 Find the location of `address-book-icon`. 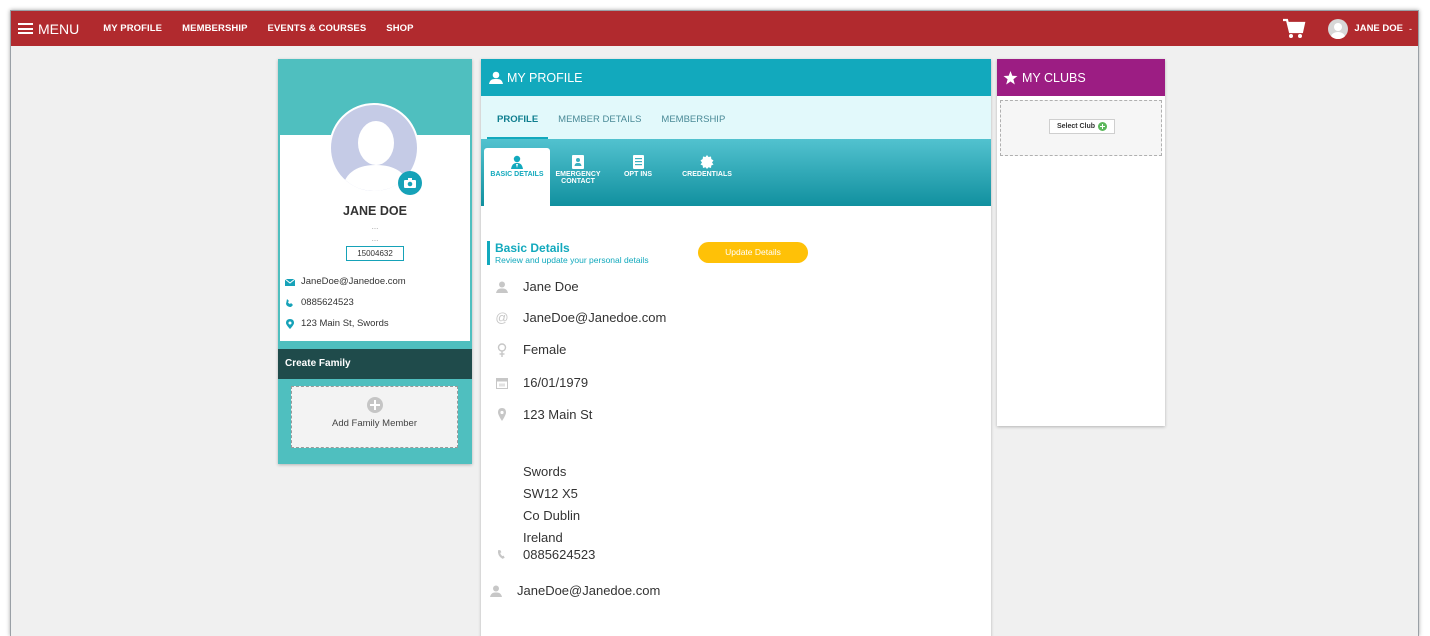

address-book-icon is located at coordinates (578, 162).